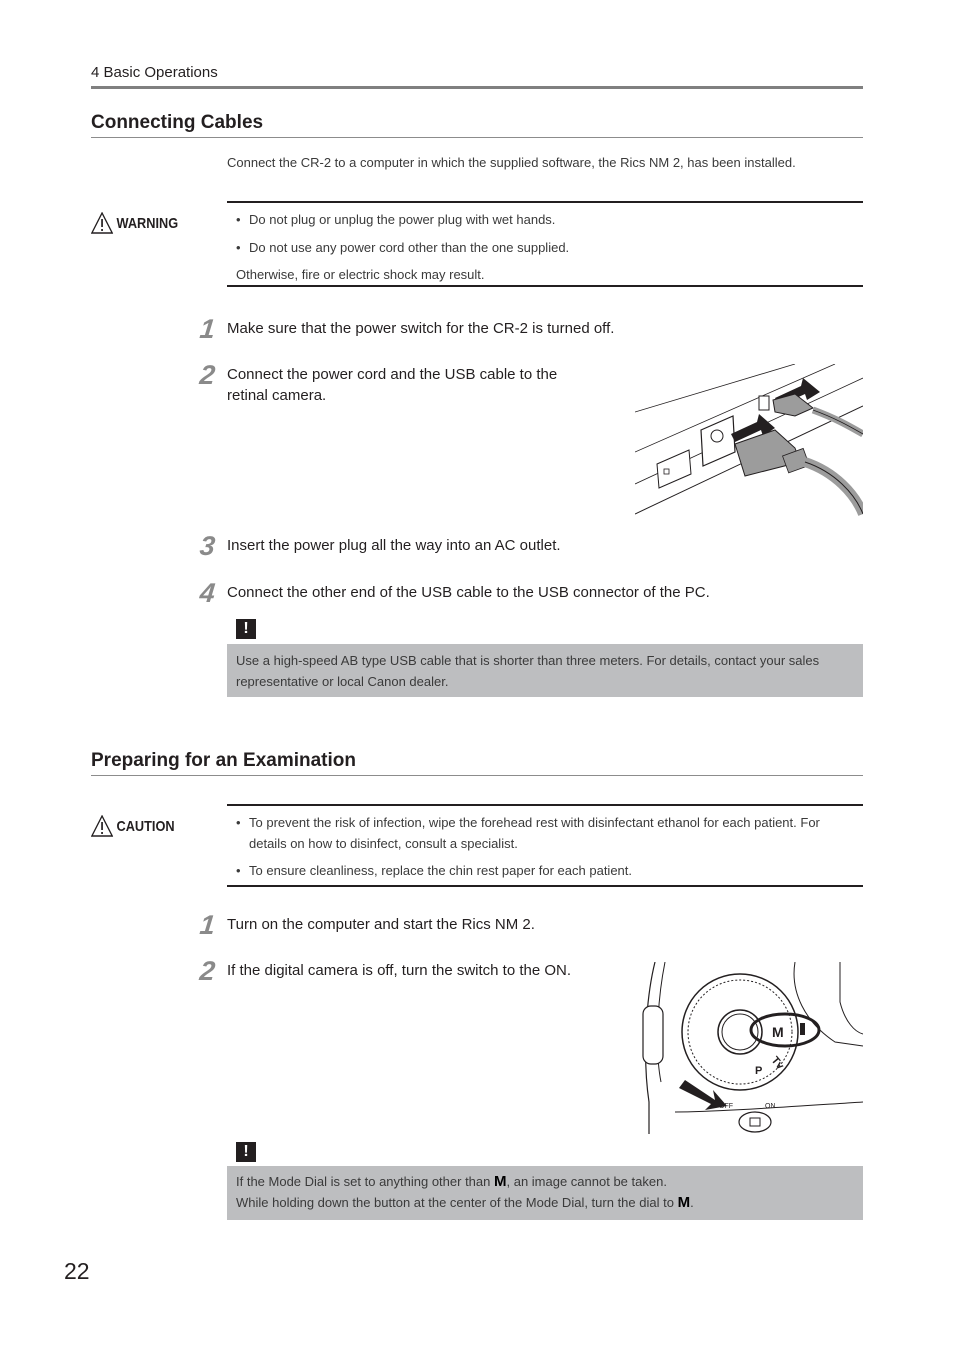 This screenshot has width=954, height=1350. I want to click on strap-lug-icon, so click(653, 1035).